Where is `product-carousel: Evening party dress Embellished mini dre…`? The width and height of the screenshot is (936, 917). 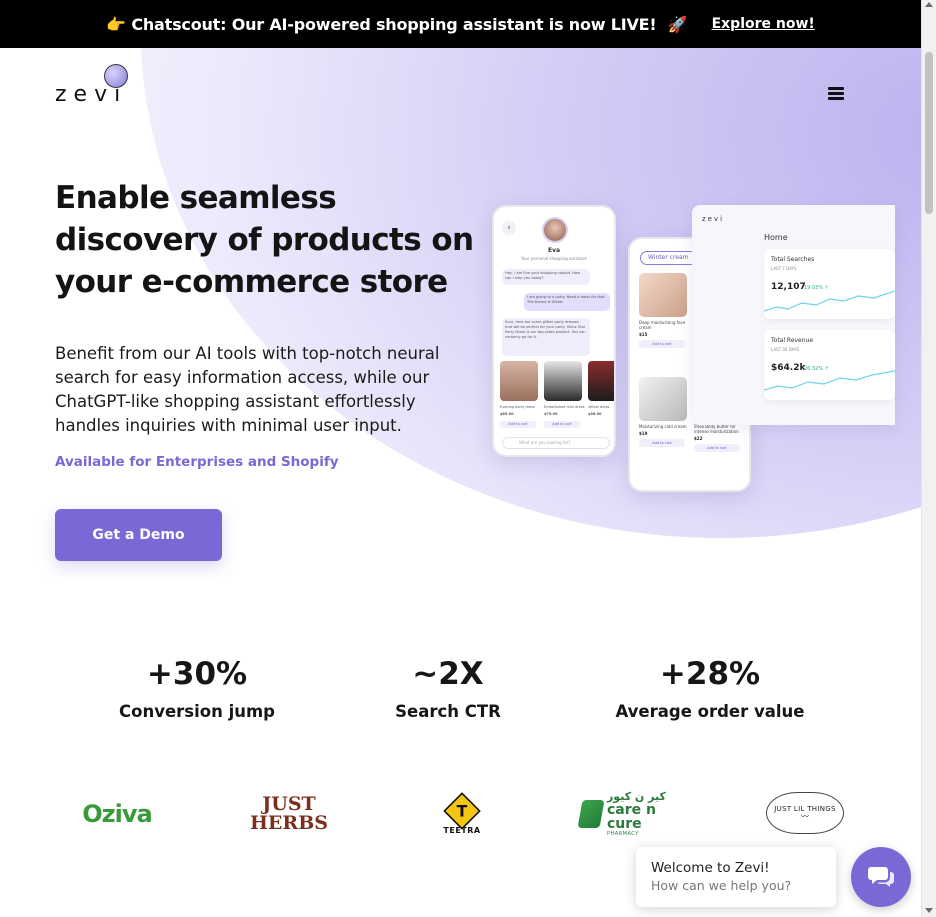
product-carousel: Evening party dress Embellished mini dre… is located at coordinates (557, 396).